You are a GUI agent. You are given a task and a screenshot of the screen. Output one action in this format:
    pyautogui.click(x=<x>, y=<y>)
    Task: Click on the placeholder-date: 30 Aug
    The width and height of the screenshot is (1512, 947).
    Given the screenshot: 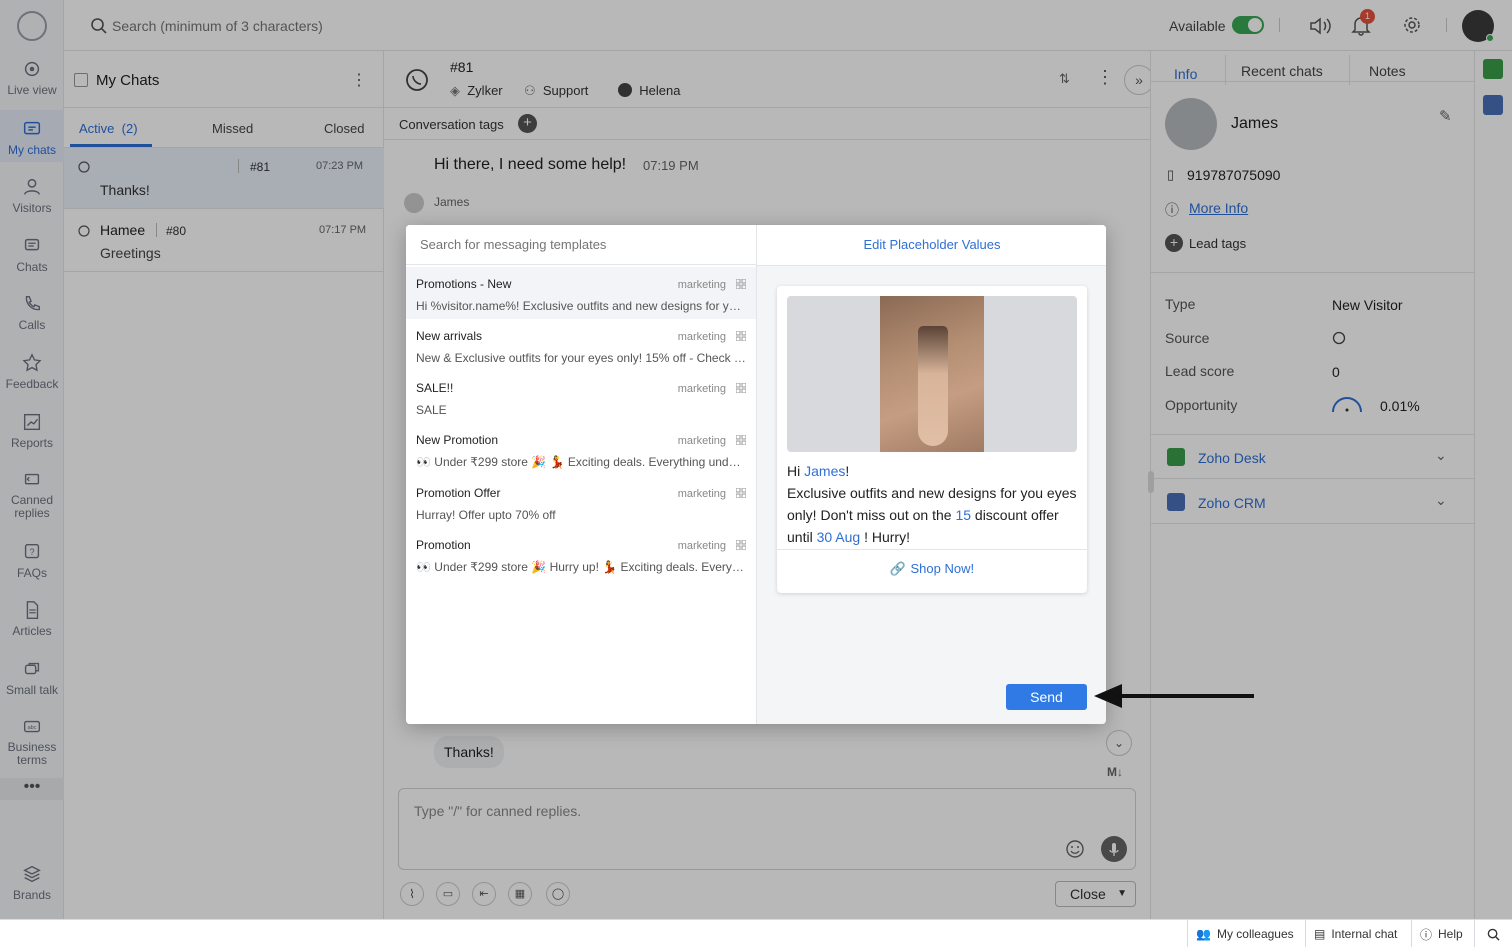 What is the action you would take?
    pyautogui.click(x=839, y=537)
    